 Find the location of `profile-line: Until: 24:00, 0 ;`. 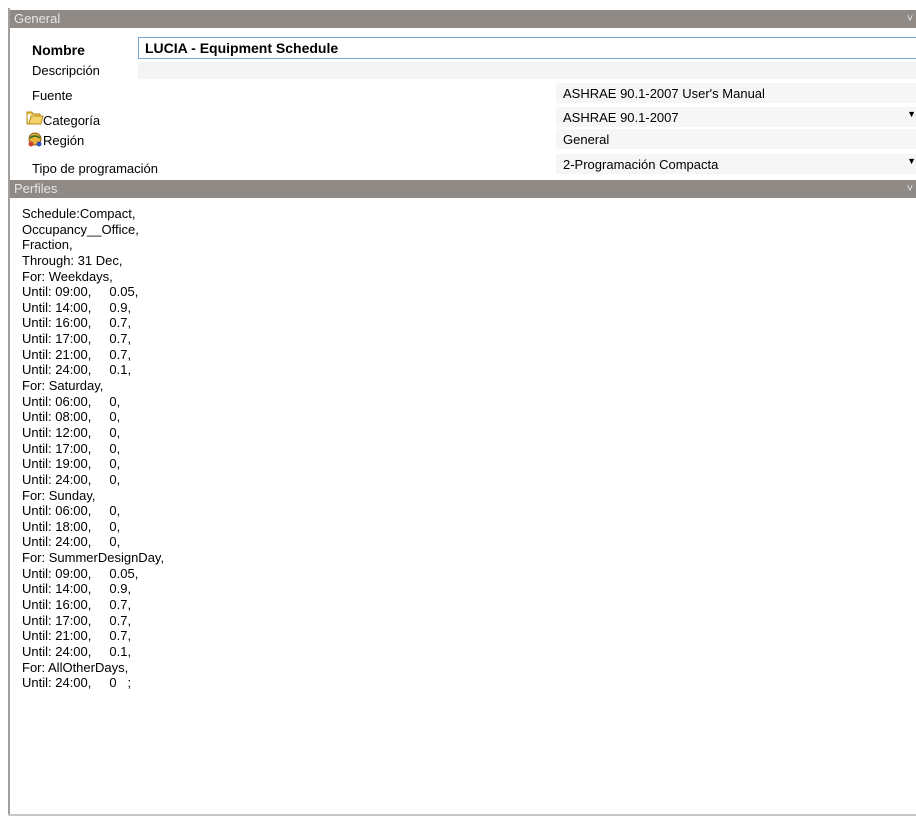

profile-line: Until: 24:00, 0 ; is located at coordinates (77, 683).